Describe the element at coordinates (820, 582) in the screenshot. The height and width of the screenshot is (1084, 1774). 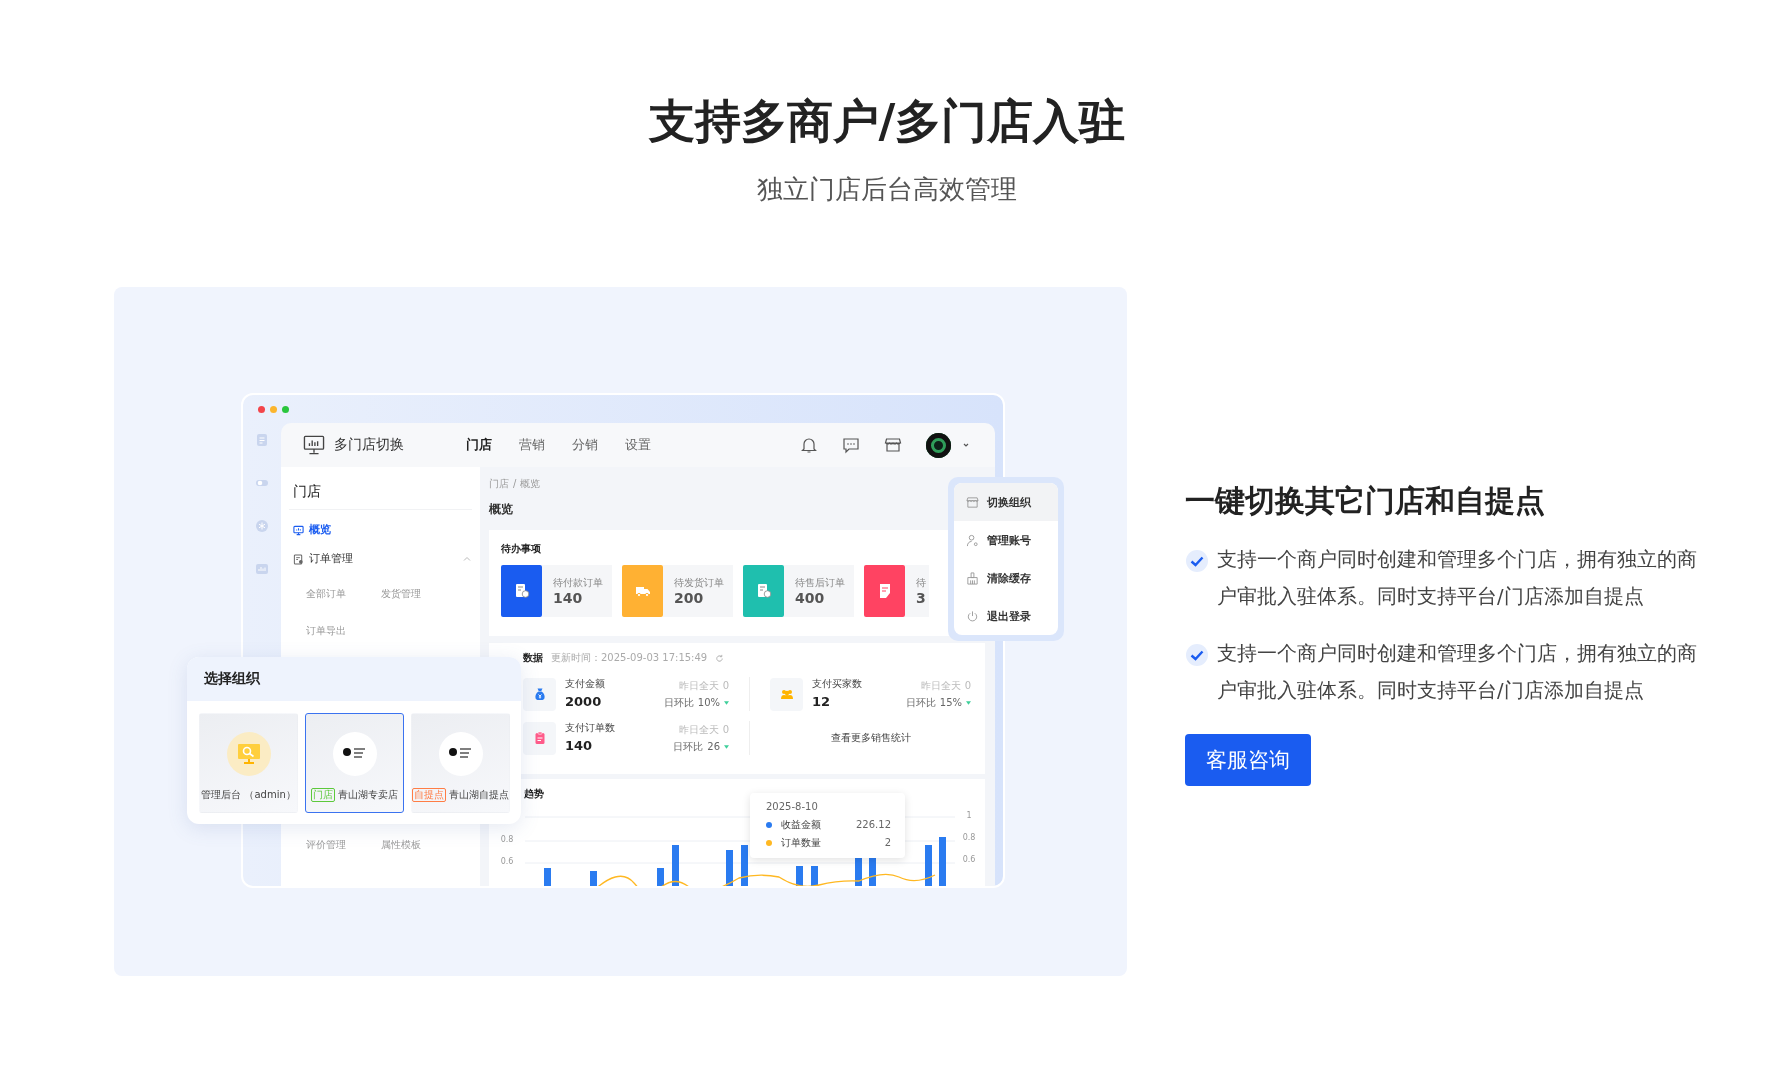
I see `tile-label: 待售后订单` at that location.